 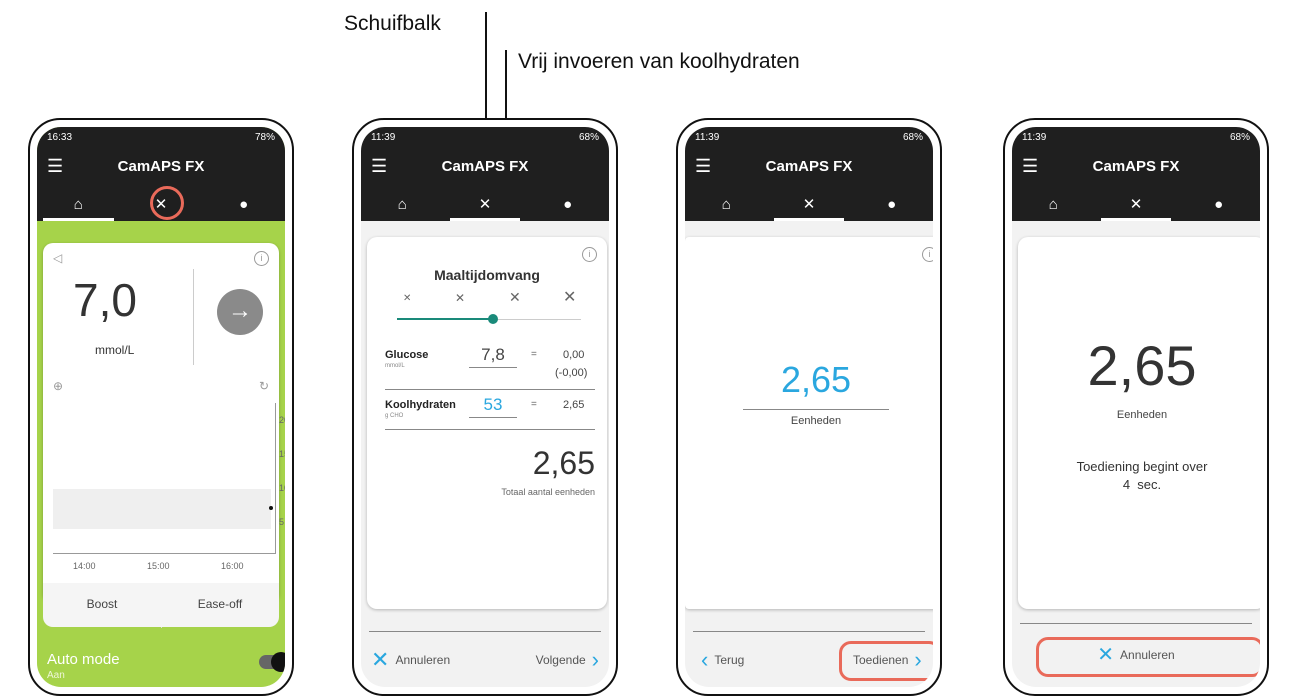 I want to click on glucose-bolus-corrected: (-0,00), so click(x=571, y=373).